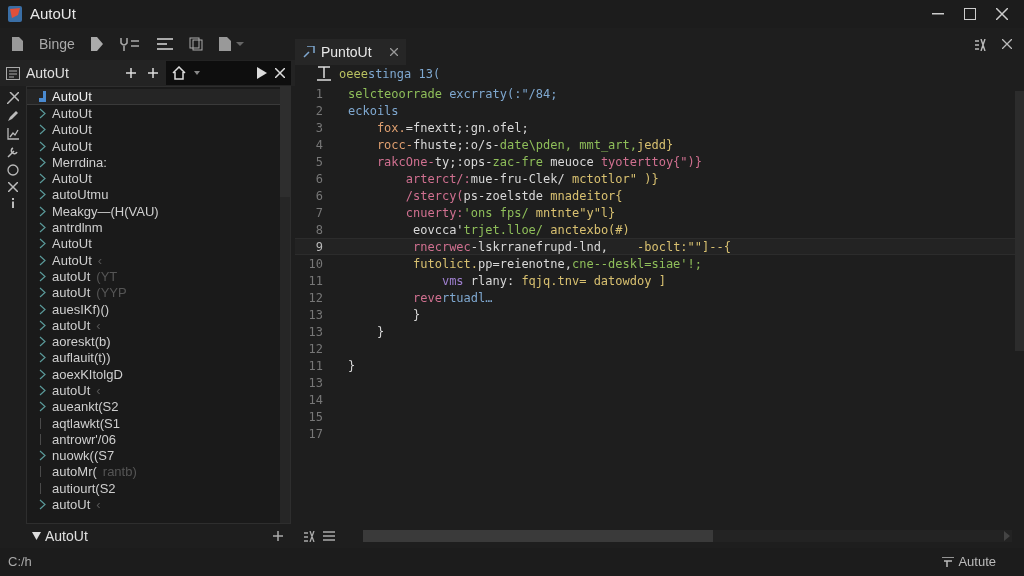 The image size is (1024, 576). Describe the element at coordinates (153, 276) in the screenshot. I see `tree-item: autoUt (YT` at that location.